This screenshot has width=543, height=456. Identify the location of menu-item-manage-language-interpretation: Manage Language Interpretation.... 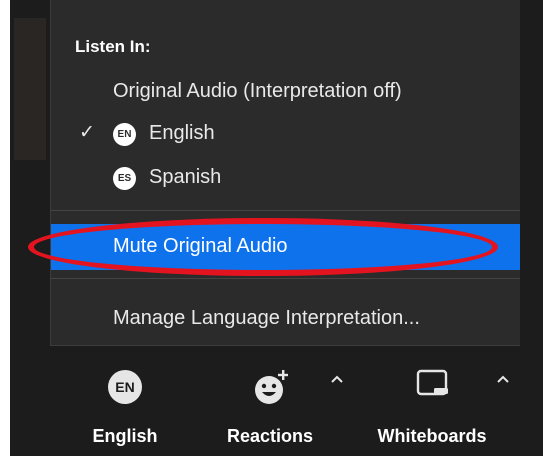
(285, 319).